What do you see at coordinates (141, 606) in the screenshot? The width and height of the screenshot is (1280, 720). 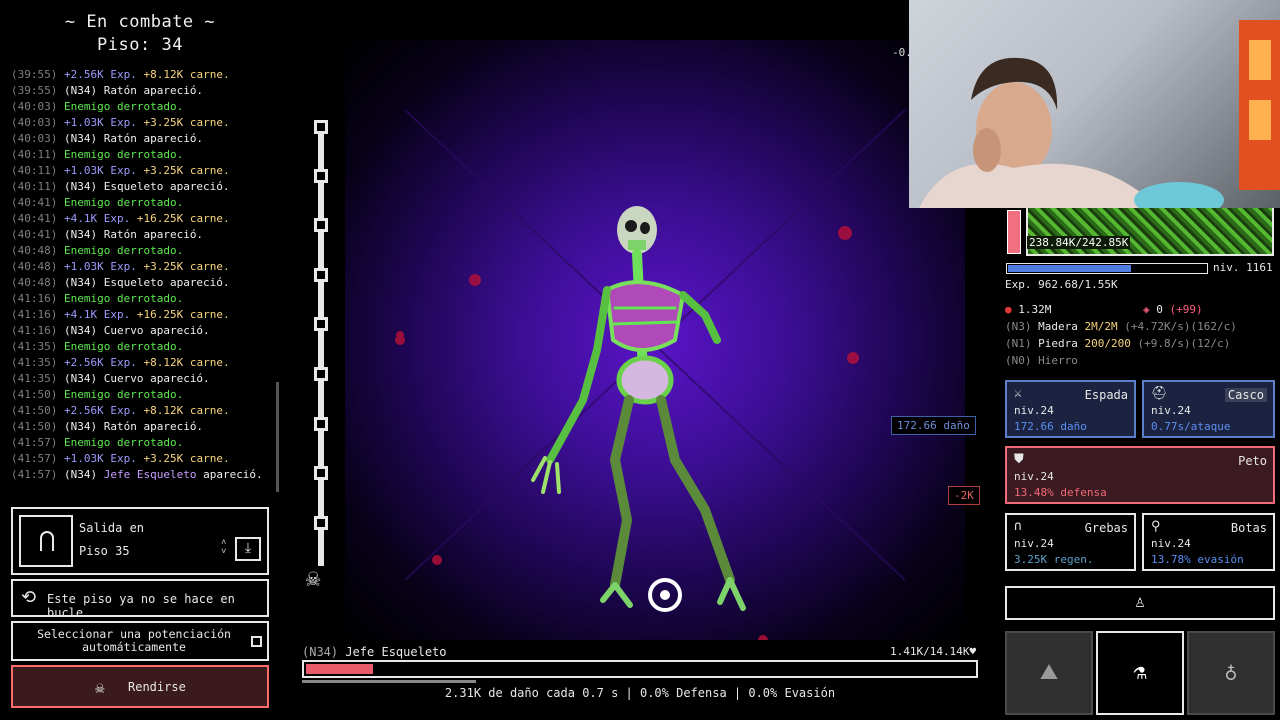 I see `loop-label: Este piso ya no se hace en bucle` at bounding box center [141, 606].